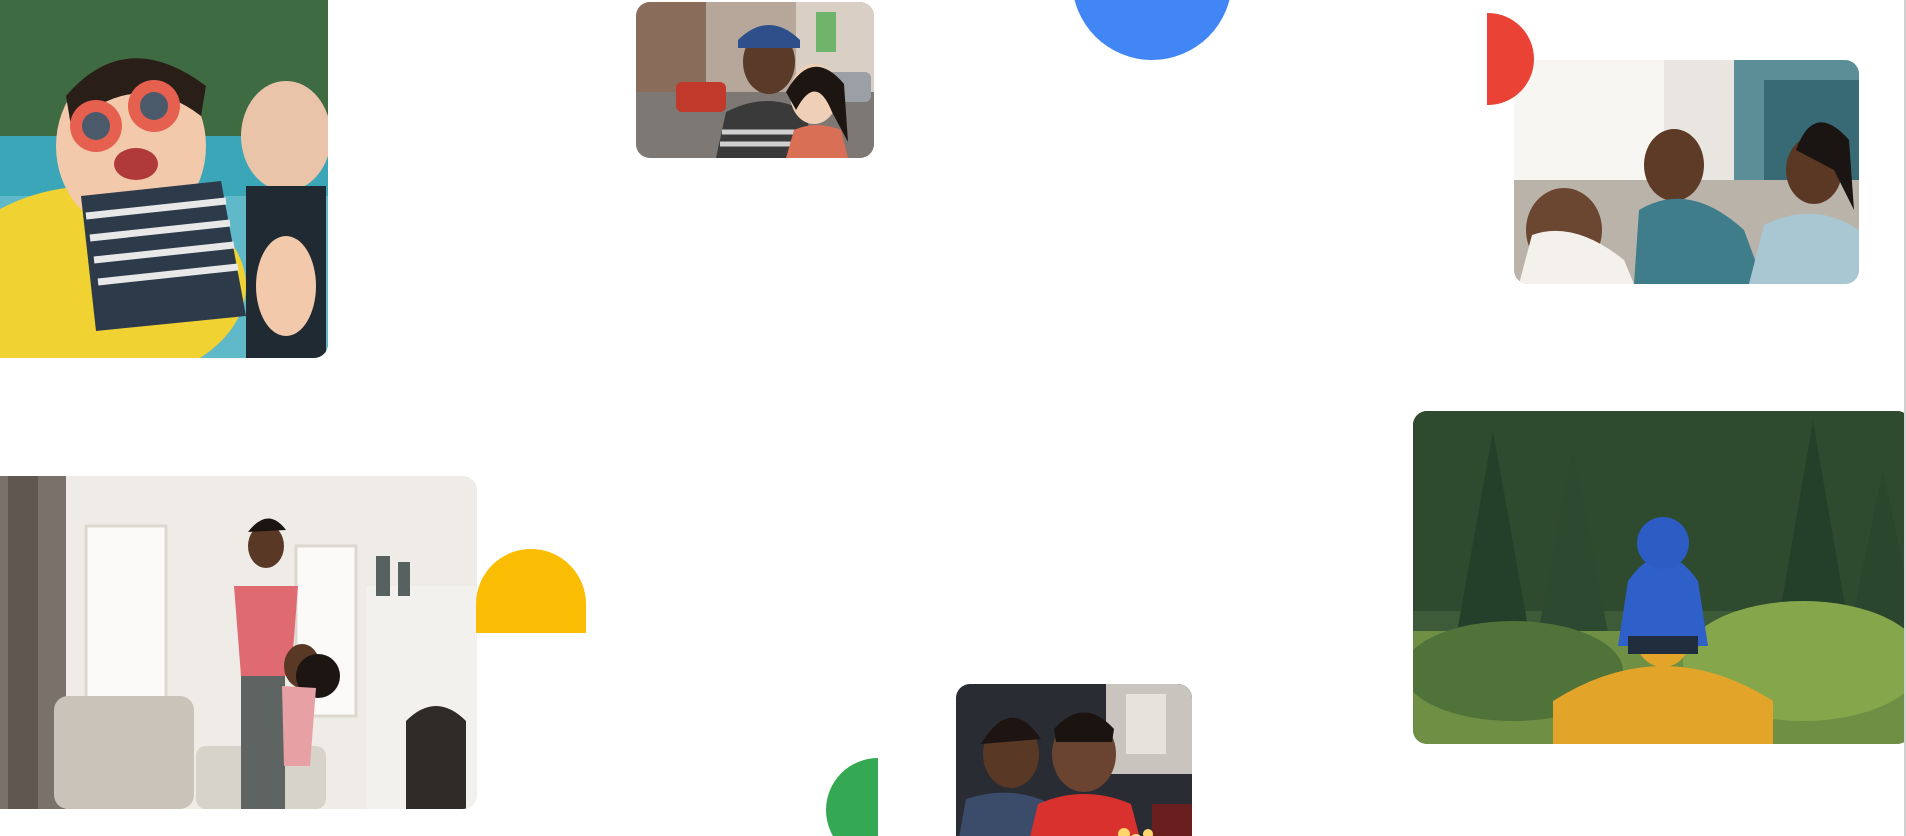 The image size is (1906, 836). I want to click on photo-father-child-forest, so click(1659, 577).